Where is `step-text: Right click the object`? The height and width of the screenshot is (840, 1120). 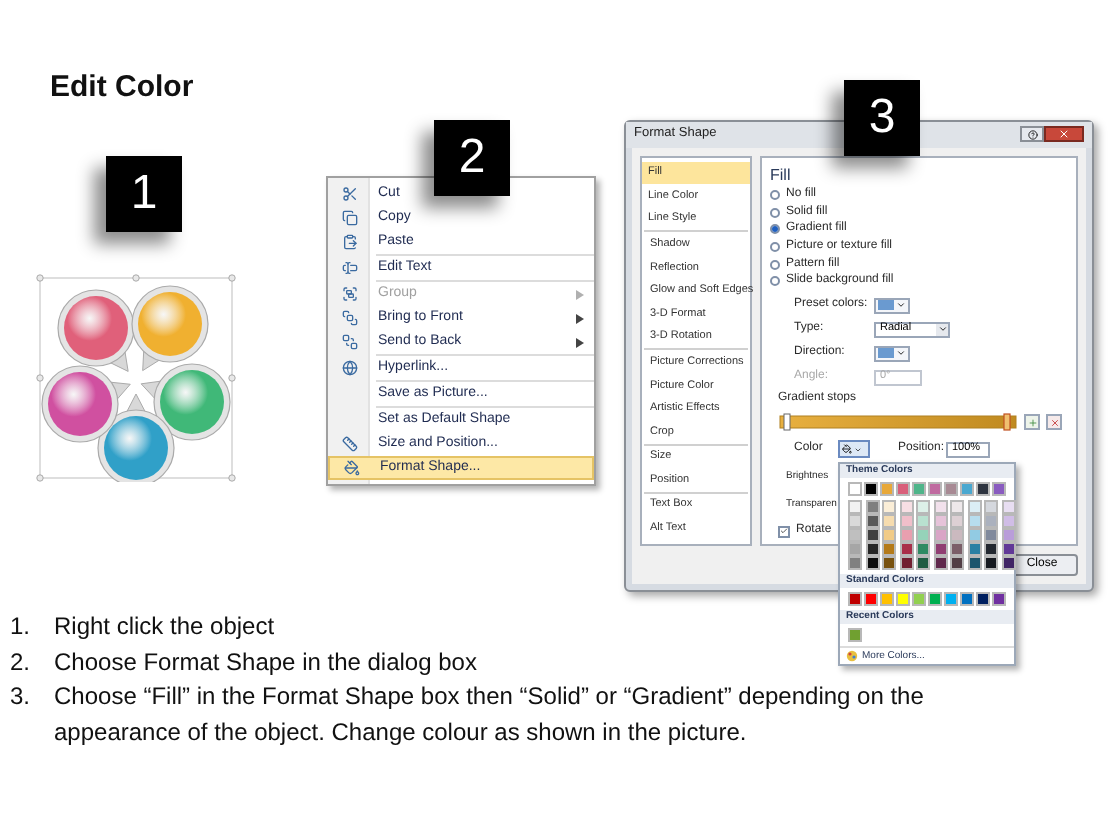 step-text: Right click the object is located at coordinates (164, 627).